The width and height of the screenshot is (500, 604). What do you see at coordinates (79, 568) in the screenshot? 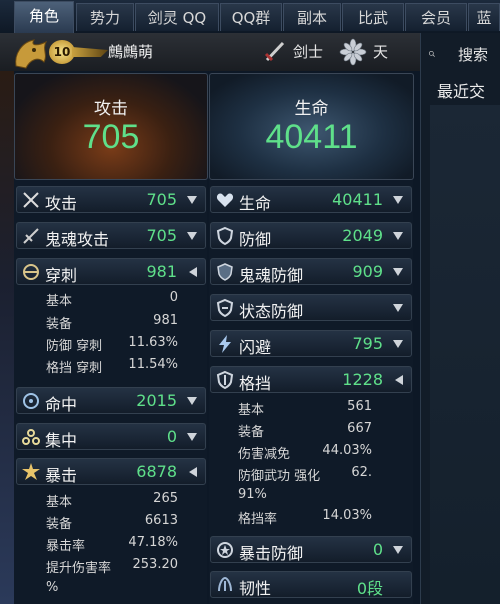
I see `sub-label: 提升伤害率` at bounding box center [79, 568].